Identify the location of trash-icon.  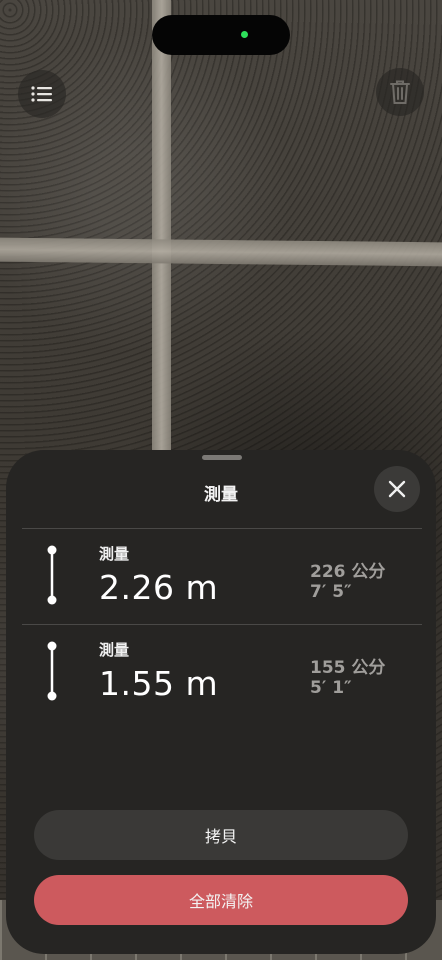
(400, 92).